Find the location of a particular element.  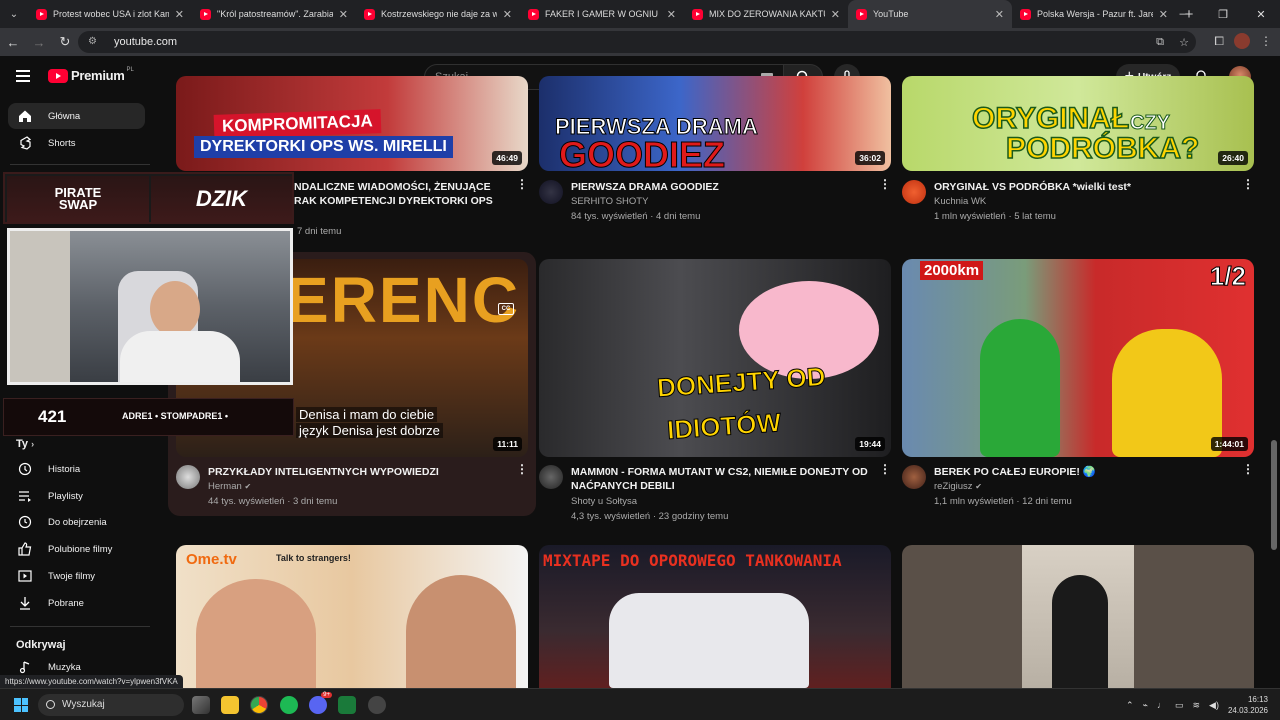

clock: 16:13 24.03.2026 is located at coordinates (1248, 705).